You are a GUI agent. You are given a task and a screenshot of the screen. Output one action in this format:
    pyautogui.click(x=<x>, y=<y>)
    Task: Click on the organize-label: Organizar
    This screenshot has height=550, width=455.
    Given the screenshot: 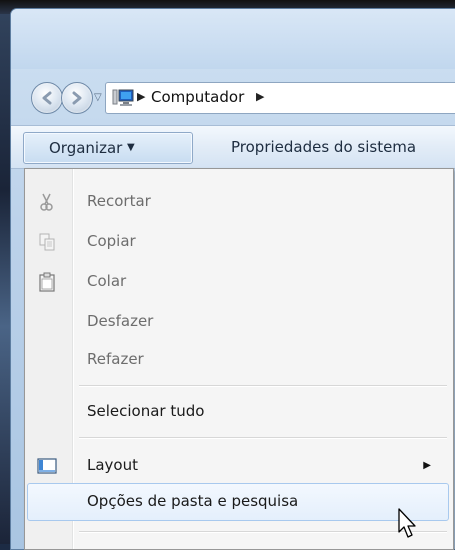 What is the action you would take?
    pyautogui.click(x=86, y=148)
    